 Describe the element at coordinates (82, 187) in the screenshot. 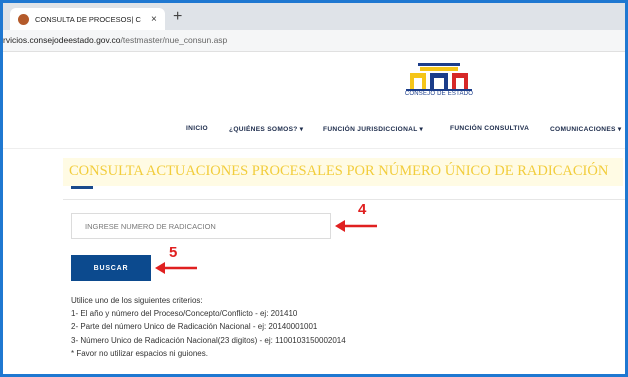

I see `title-underline` at that location.